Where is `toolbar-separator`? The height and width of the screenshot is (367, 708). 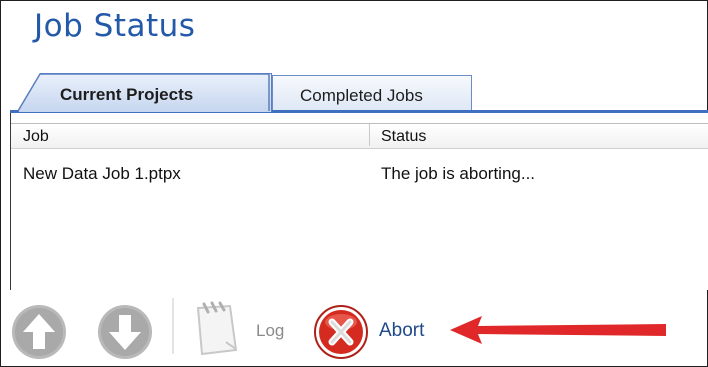 toolbar-separator is located at coordinates (173, 326).